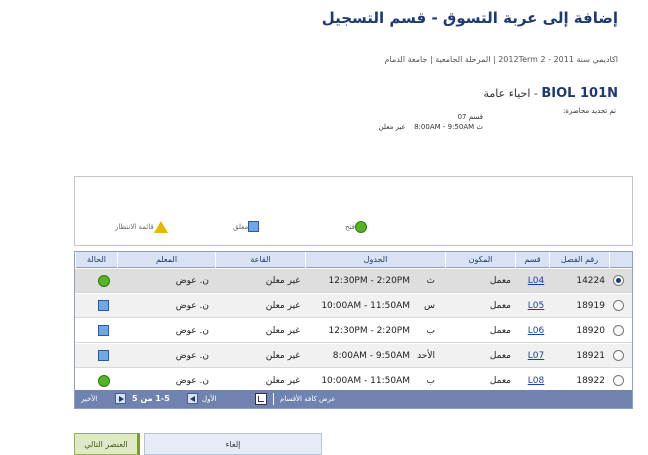 This screenshot has height=455, width=648. I want to click on section-link: L05, so click(536, 306).